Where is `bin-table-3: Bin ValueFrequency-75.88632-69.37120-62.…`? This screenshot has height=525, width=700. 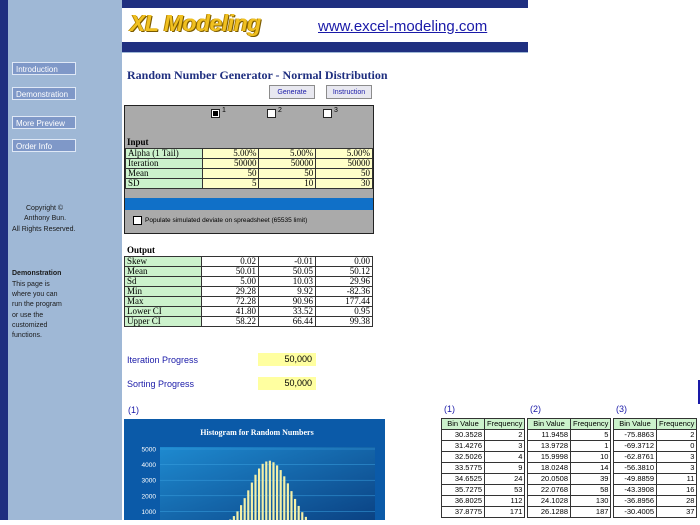
bin-table-3: Bin ValueFrequency-75.88632-69.37120-62.… is located at coordinates (655, 468).